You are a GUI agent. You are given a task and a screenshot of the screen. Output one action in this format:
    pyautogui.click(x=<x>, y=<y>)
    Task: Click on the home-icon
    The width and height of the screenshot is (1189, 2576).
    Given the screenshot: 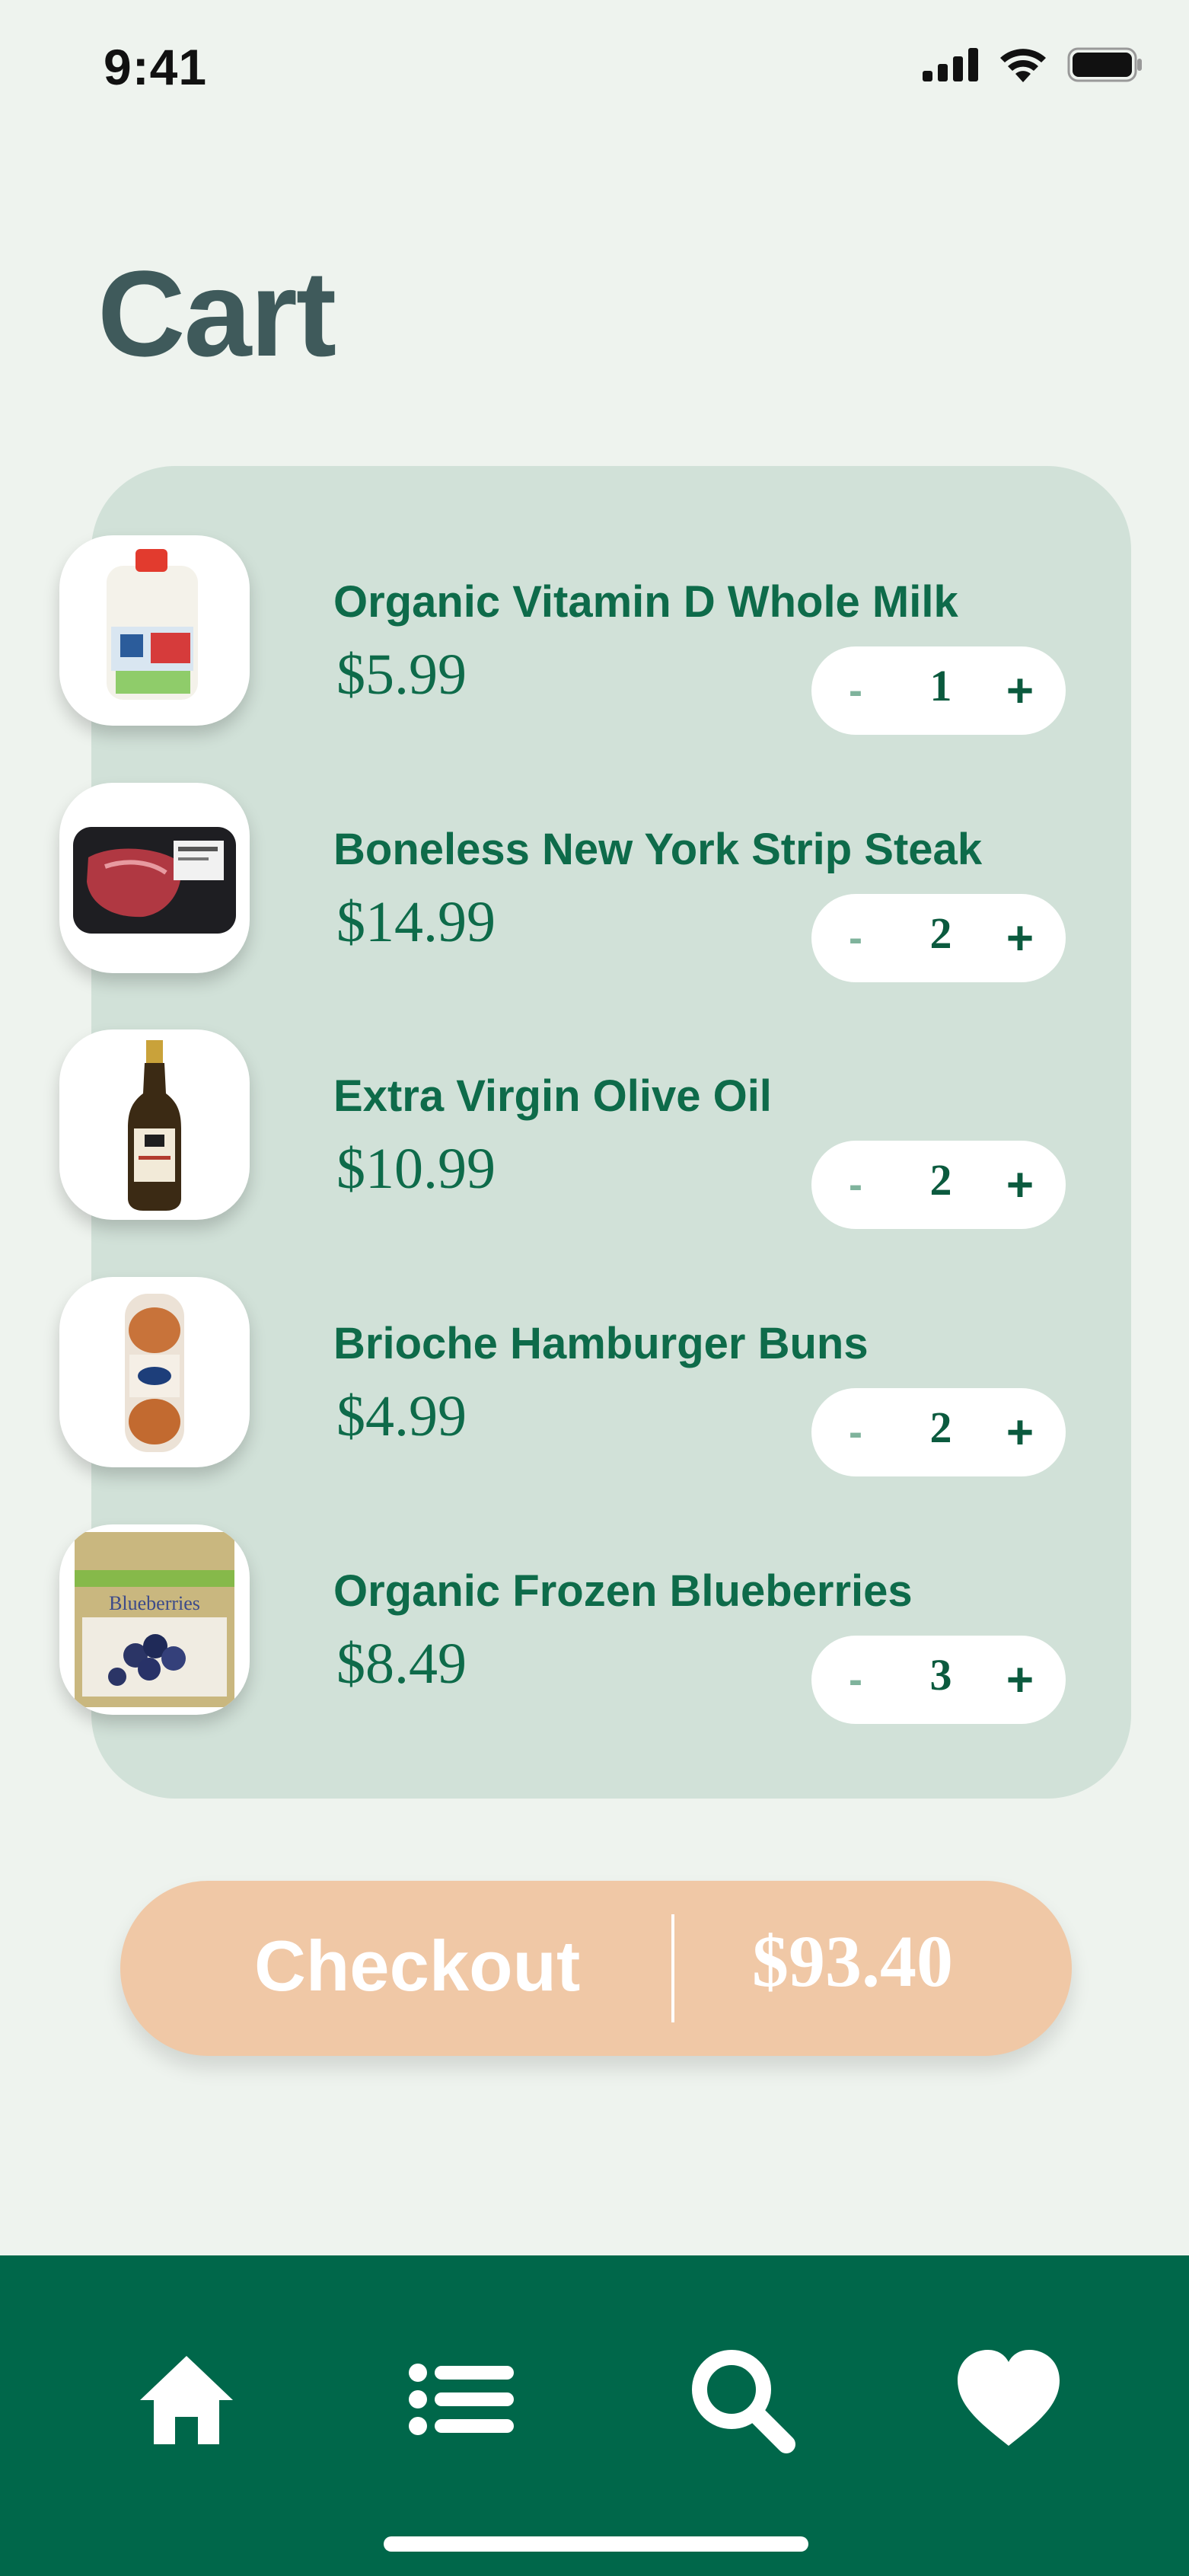 What is the action you would take?
    pyautogui.click(x=186, y=2407)
    